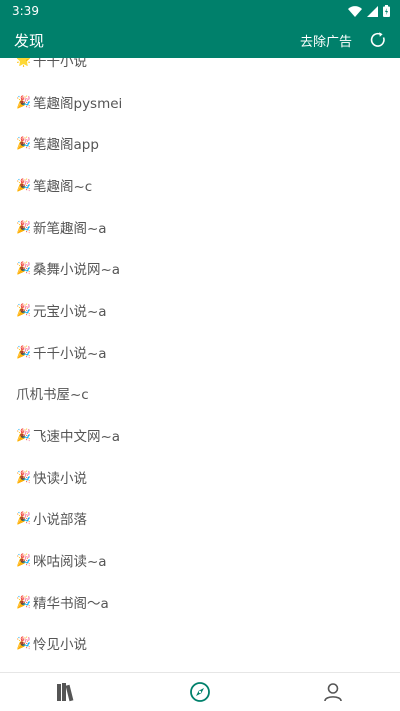  What do you see at coordinates (66, 145) in the screenshot?
I see `list-item-label: 笔趣阁app` at bounding box center [66, 145].